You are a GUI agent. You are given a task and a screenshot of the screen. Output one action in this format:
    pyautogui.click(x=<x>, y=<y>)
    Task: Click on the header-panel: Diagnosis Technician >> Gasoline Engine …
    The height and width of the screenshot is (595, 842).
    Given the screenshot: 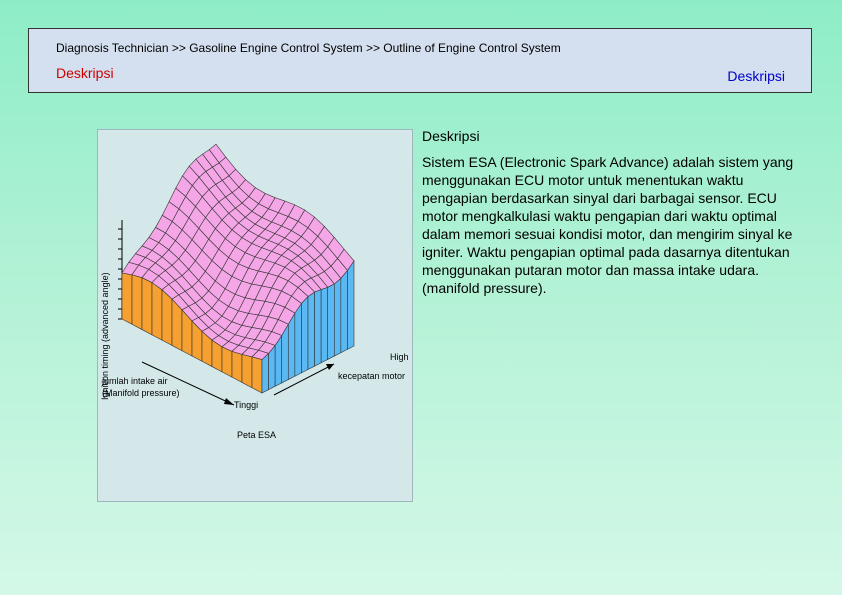 What is the action you would take?
    pyautogui.click(x=420, y=60)
    